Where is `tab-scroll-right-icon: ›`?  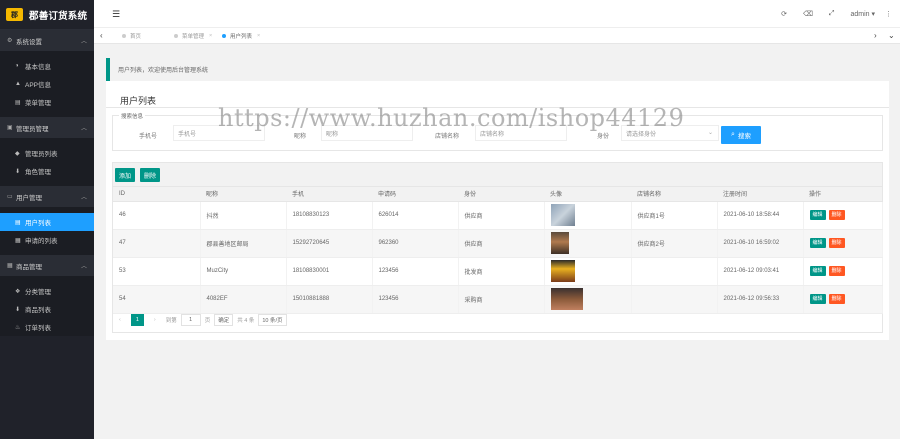
tab-scroll-right-icon: › is located at coordinates (875, 35).